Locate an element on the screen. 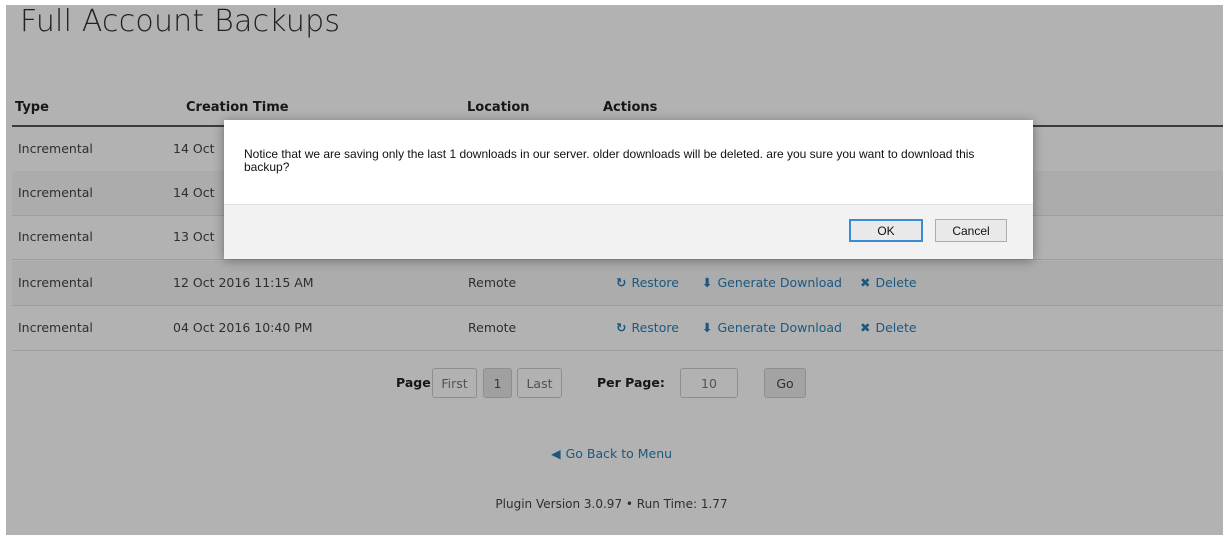 This screenshot has width=1223, height=535. cancel-button: Cancel is located at coordinates (971, 230).